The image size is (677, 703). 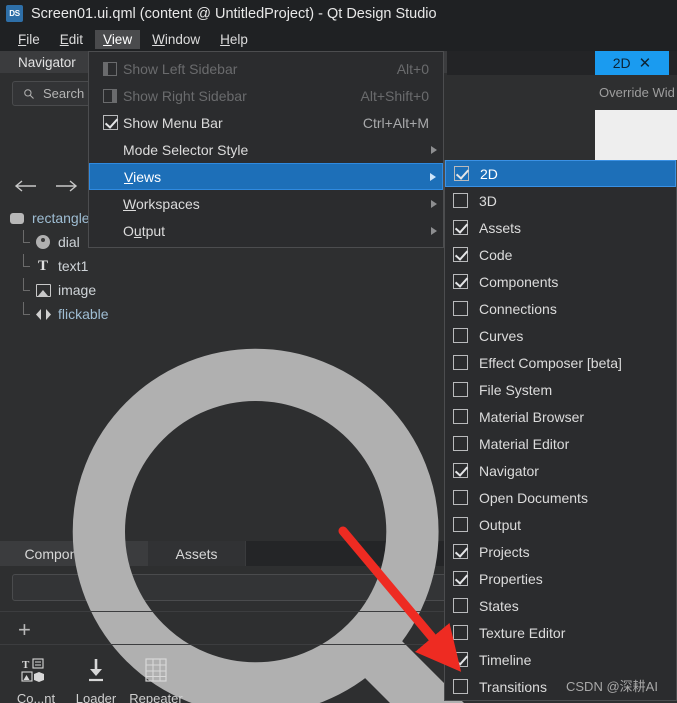 I want to click on views-submenu-item-2d: 2D, so click(x=560, y=173).